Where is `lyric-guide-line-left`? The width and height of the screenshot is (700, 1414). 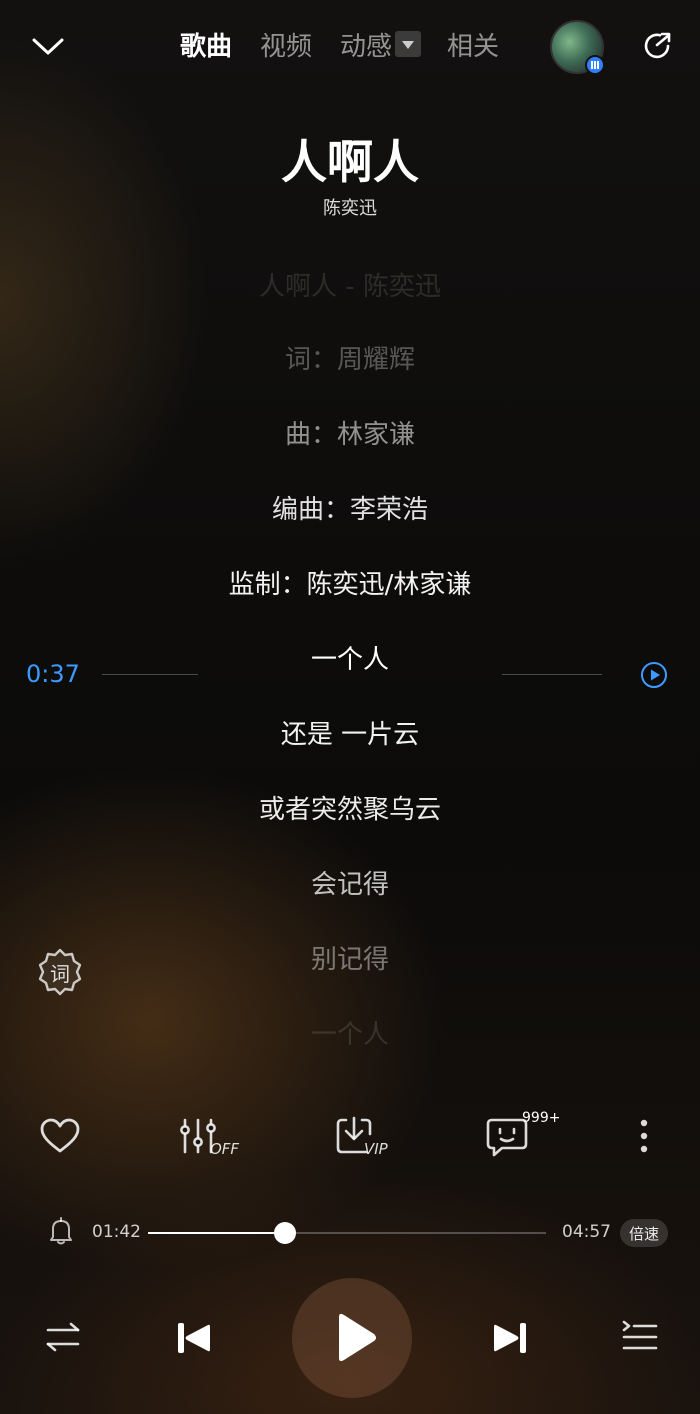 lyric-guide-line-left is located at coordinates (150, 674).